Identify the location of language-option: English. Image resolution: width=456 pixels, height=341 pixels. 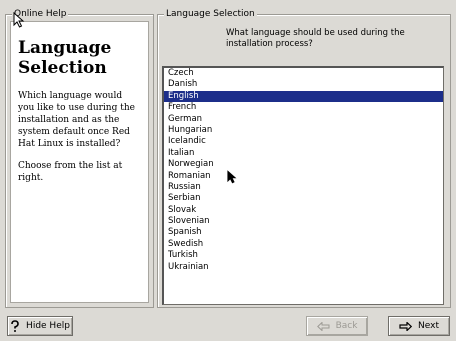
(303, 96).